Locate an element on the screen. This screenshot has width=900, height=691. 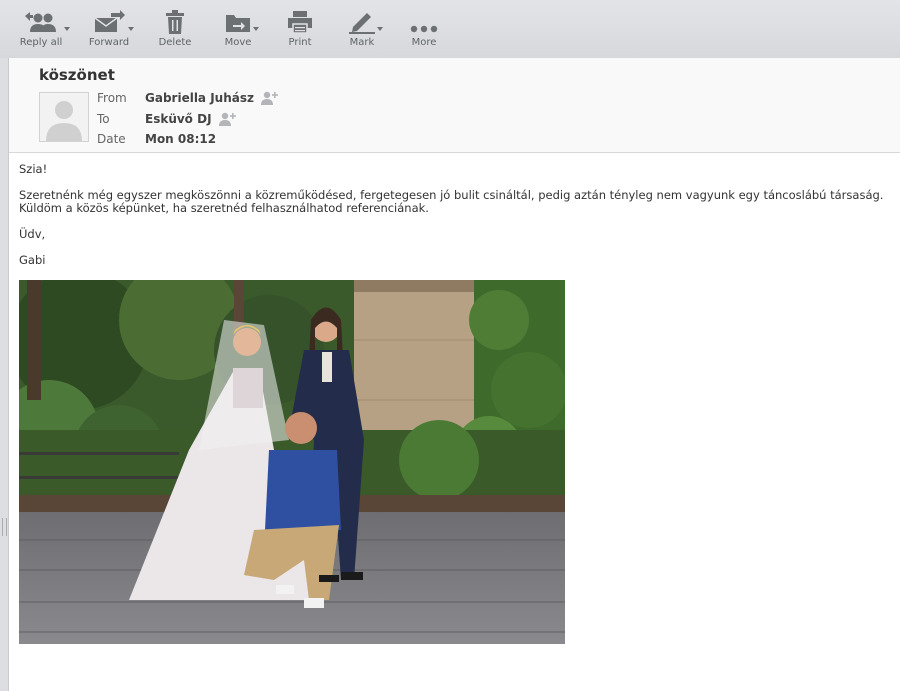
forward-button: Forward is located at coordinates (110, 31).